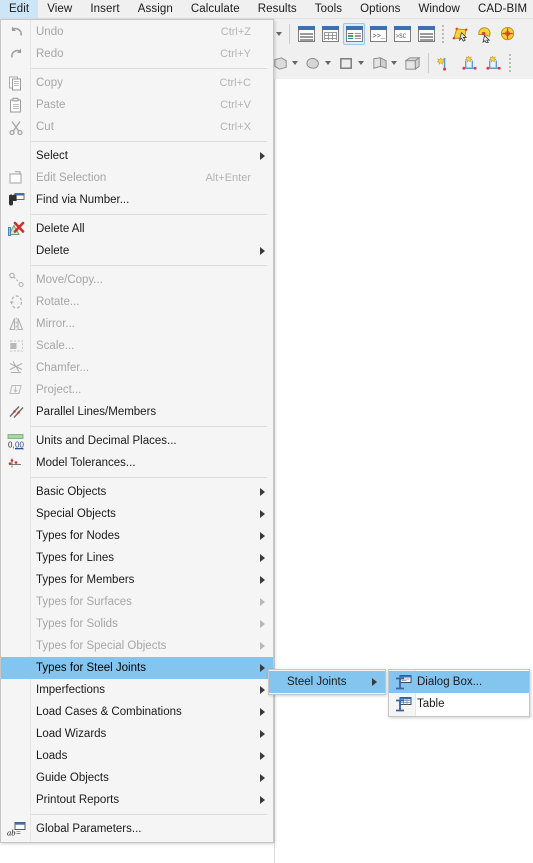 This screenshot has height=863, width=533. Describe the element at coordinates (295, 63) in the screenshot. I see `solid-dropdown-caret-icon` at that location.